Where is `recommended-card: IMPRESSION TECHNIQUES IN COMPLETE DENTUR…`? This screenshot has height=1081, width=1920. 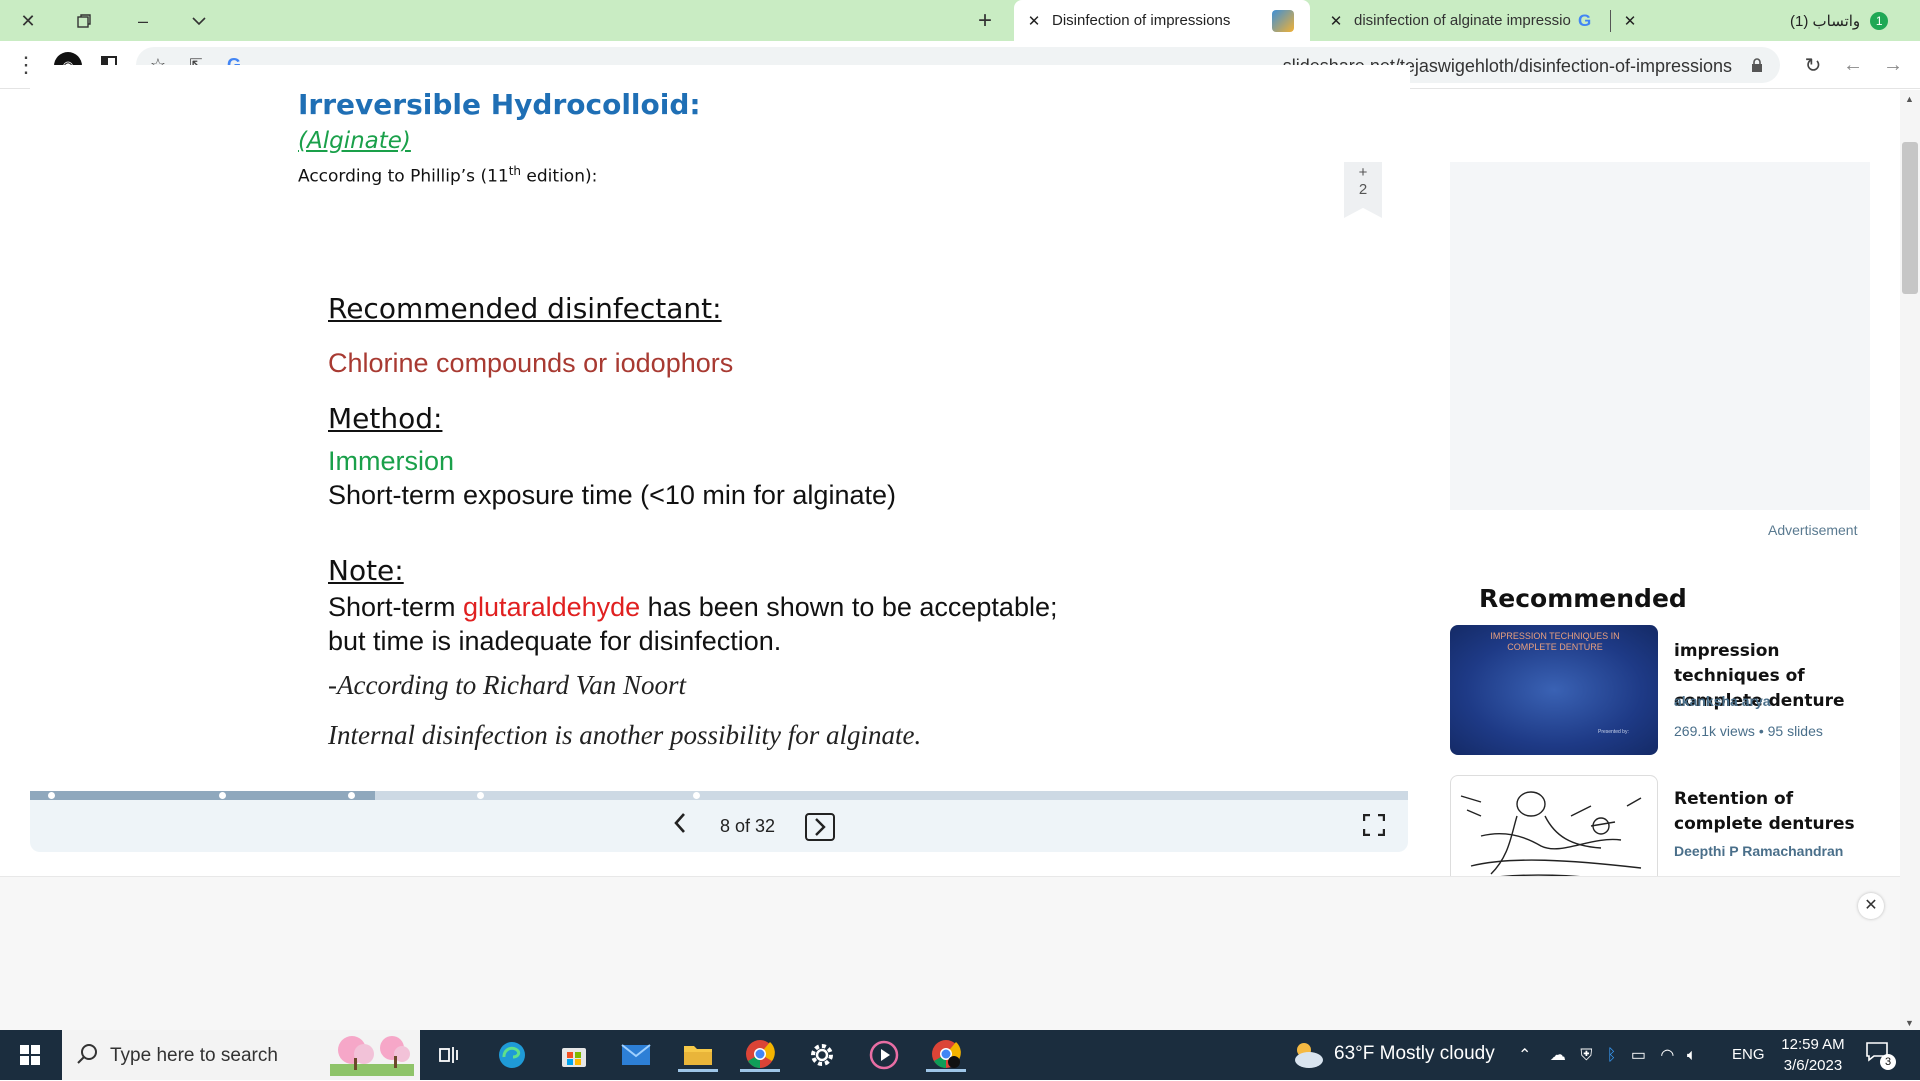
recommended-card: IMPRESSION TECHNIQUES IN COMPLETE DENTUR… is located at coordinates (1660, 690).